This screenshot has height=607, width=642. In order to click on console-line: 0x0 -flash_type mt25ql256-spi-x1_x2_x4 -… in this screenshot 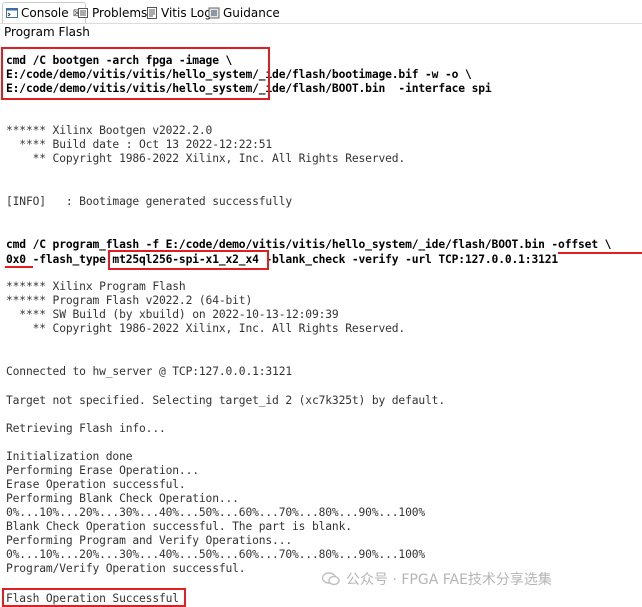, I will do `click(282, 259)`.